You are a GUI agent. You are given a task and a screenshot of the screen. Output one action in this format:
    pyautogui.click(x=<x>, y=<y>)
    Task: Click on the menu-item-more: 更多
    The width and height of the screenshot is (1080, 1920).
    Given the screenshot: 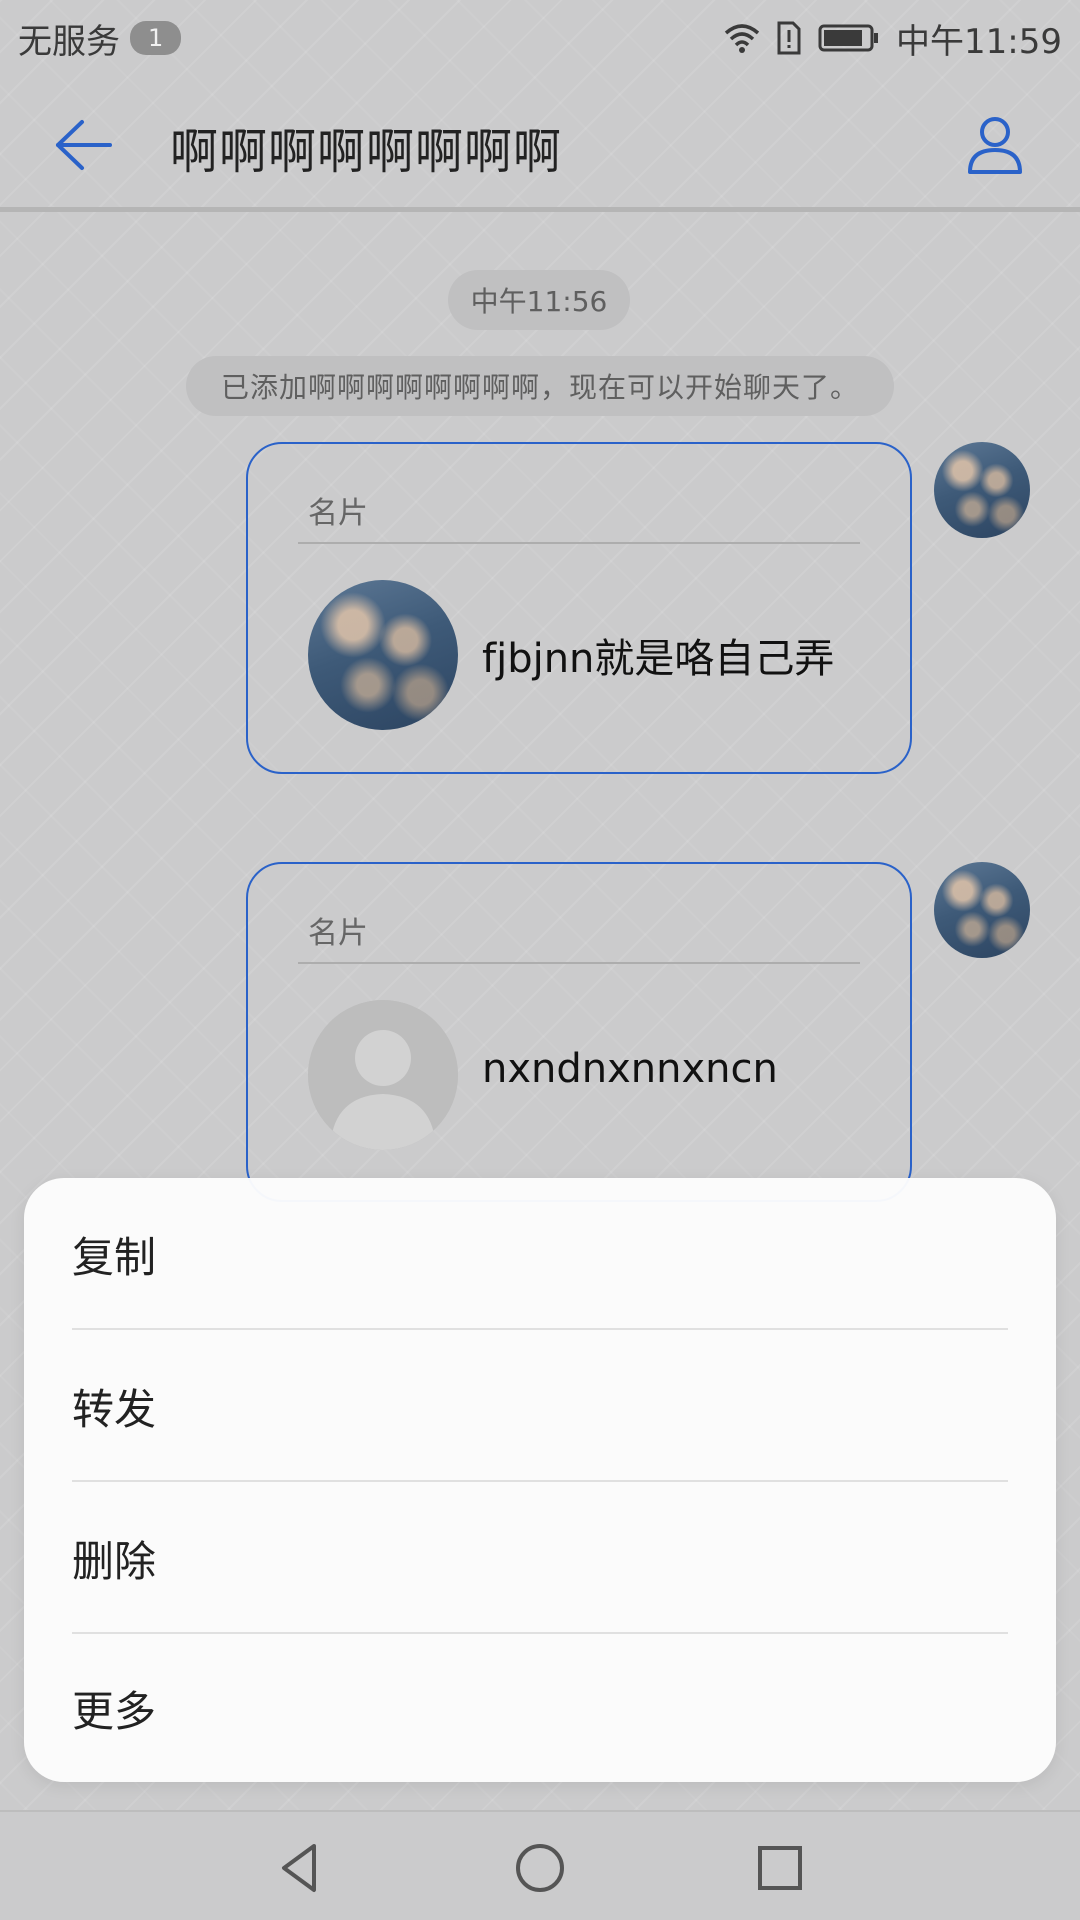 What is the action you would take?
    pyautogui.click(x=540, y=1708)
    